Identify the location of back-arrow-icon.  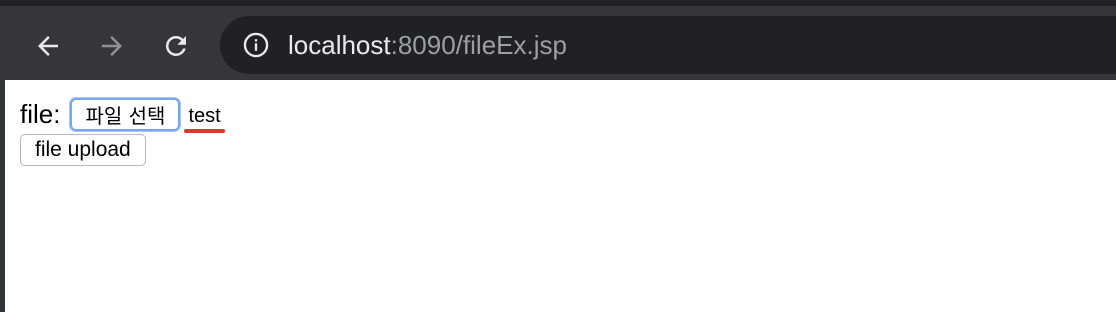
(48, 46).